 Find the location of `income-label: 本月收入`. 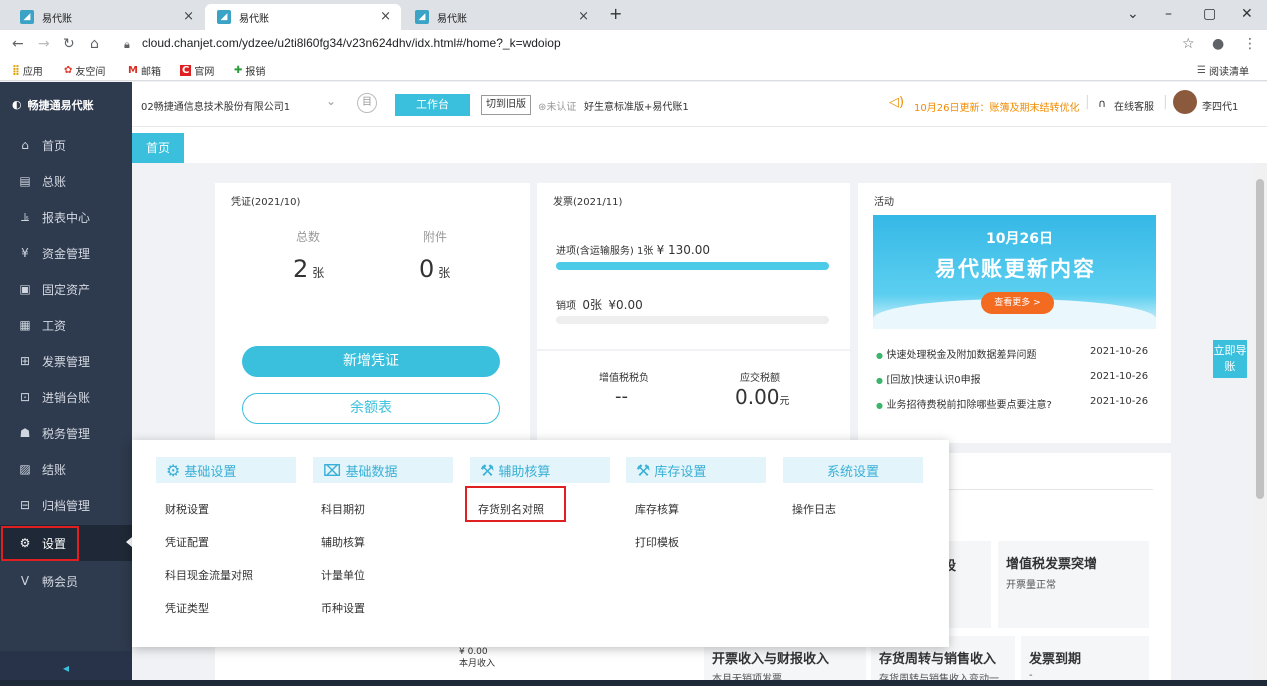

income-label: 本月收入 is located at coordinates (477, 664).